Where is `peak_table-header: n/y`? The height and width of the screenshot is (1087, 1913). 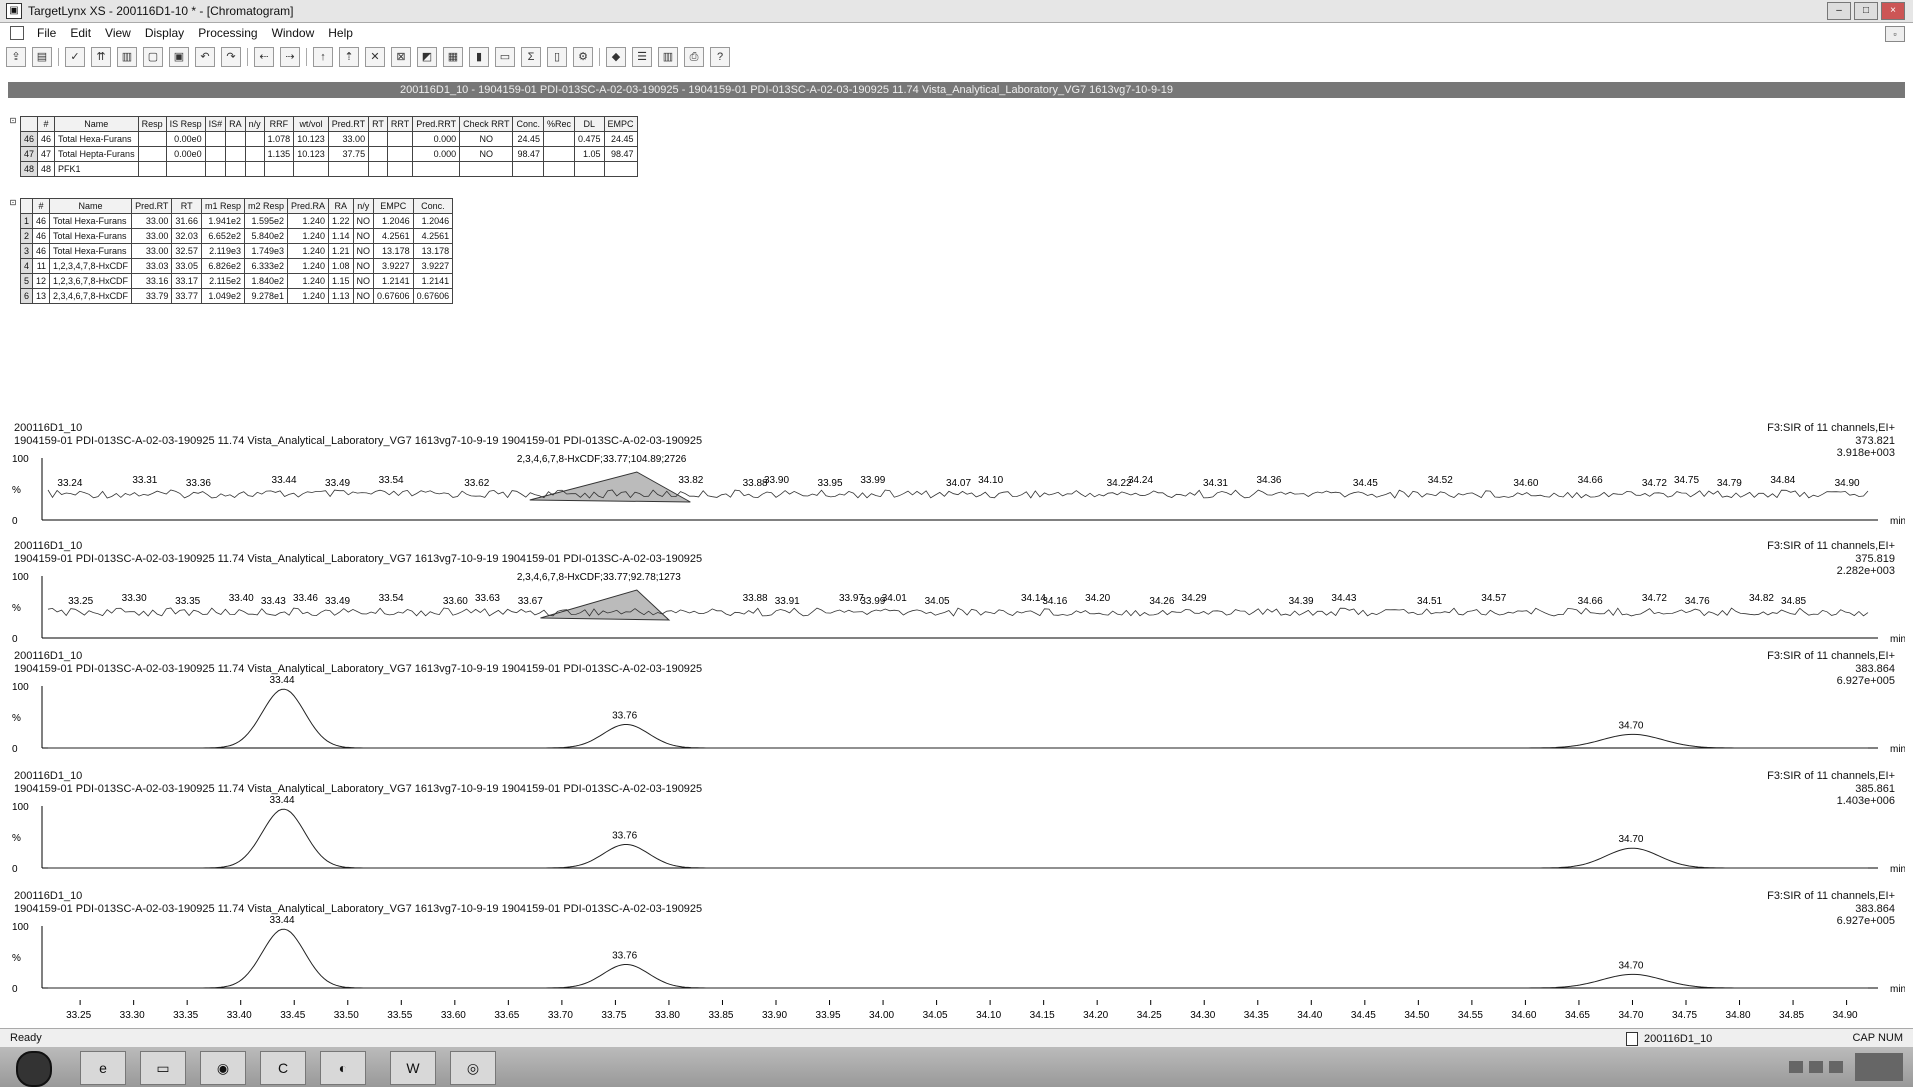
peak_table-header: n/y is located at coordinates (363, 206).